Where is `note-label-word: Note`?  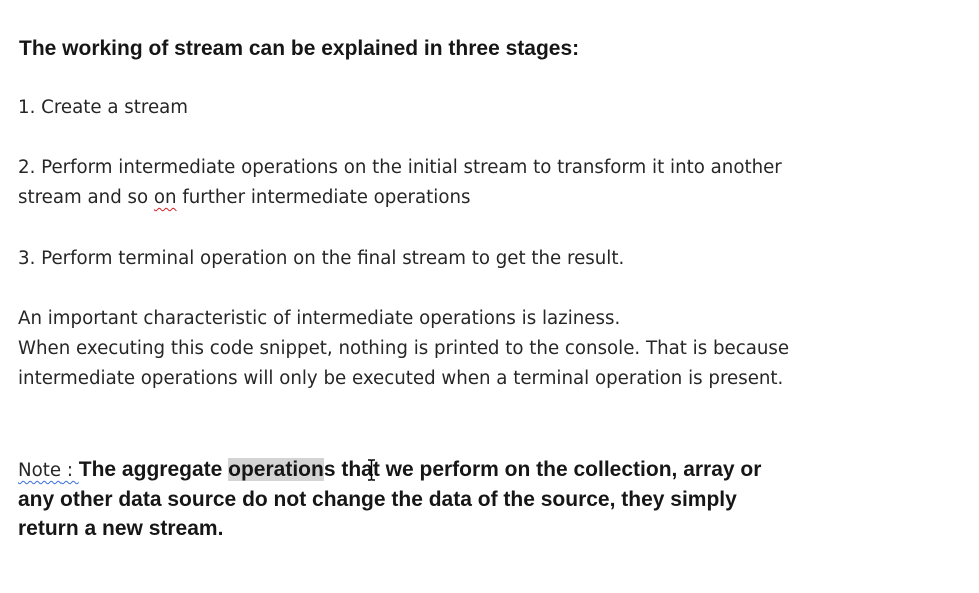
note-label-word: Note is located at coordinates (40, 470).